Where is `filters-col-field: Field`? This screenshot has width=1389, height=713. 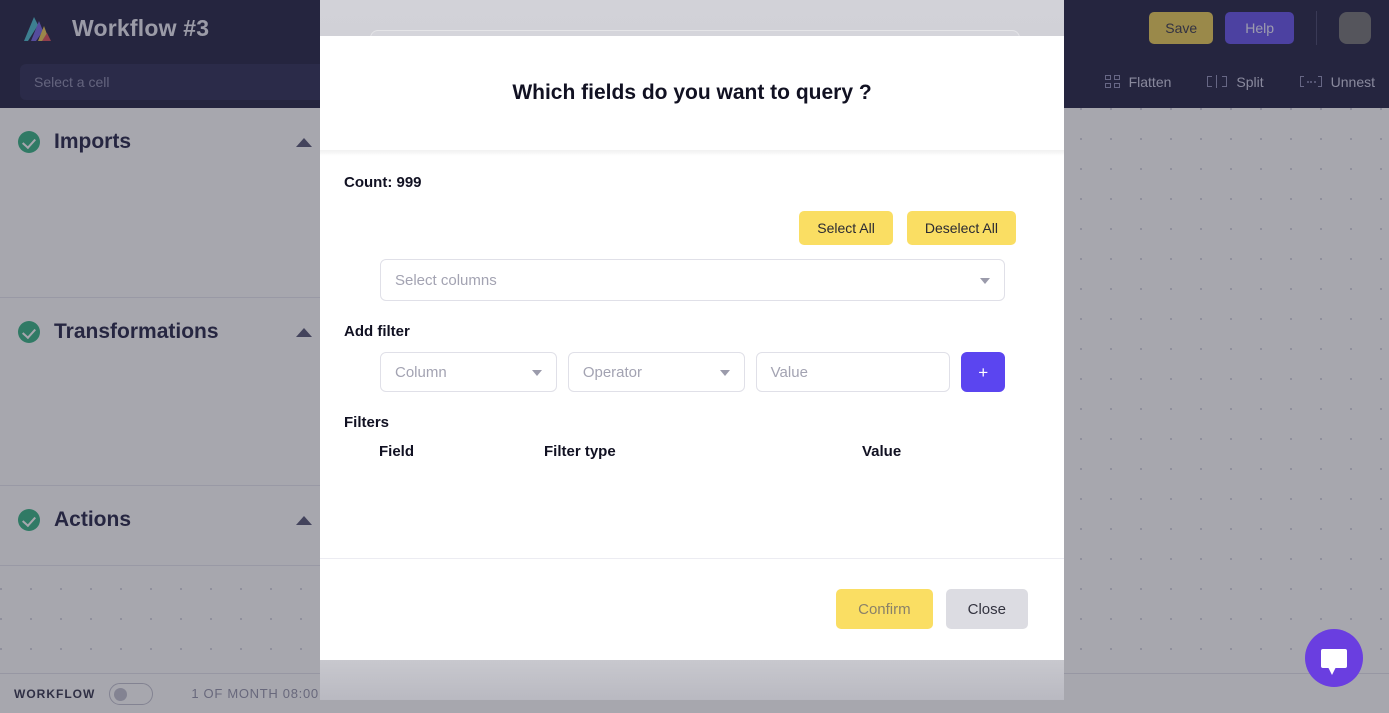 filters-col-field: Field is located at coordinates (397, 451).